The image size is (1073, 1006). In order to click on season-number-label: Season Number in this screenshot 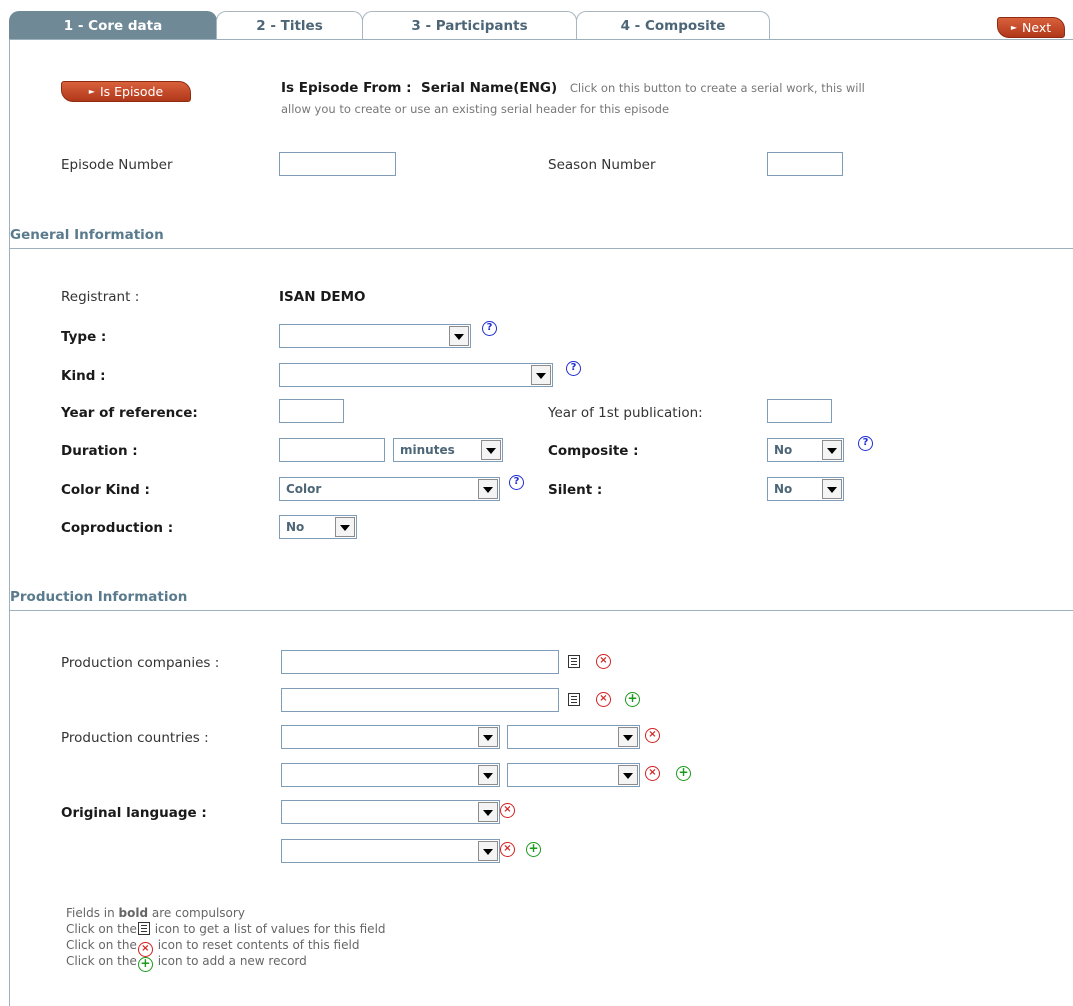, I will do `click(602, 165)`.